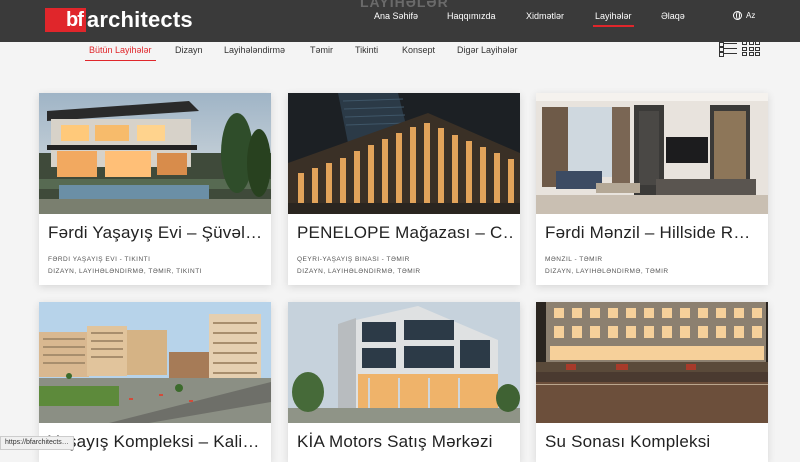 The width and height of the screenshot is (800, 462). What do you see at coordinates (673, 16) in the screenshot?
I see `nav-contact: Əlaqə` at bounding box center [673, 16].